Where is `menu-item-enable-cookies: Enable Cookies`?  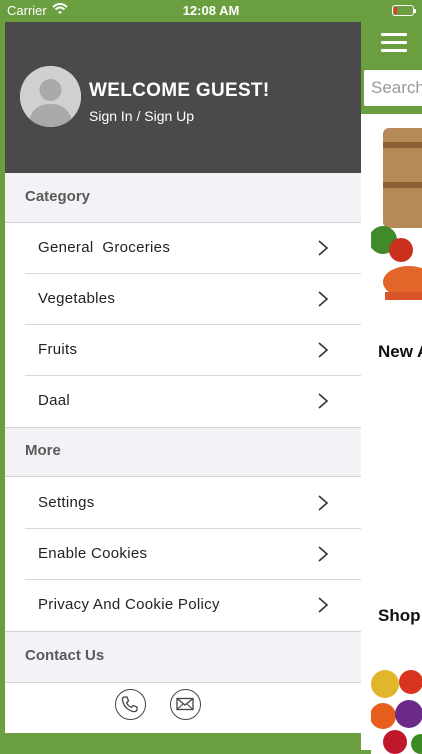 menu-item-enable-cookies: Enable Cookies is located at coordinates (193, 554).